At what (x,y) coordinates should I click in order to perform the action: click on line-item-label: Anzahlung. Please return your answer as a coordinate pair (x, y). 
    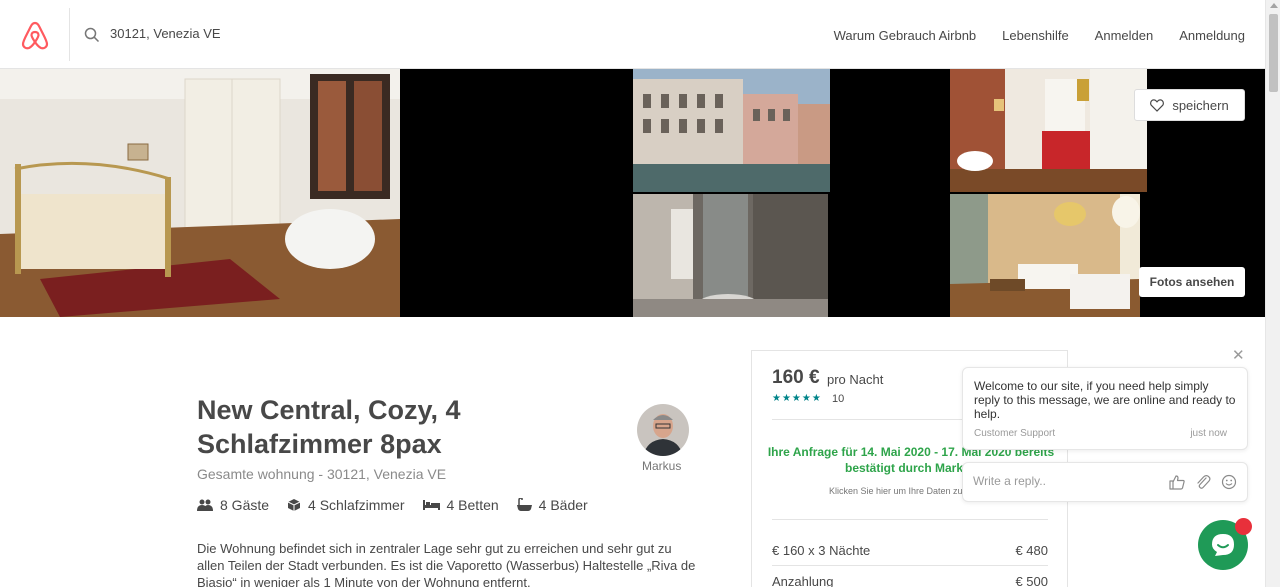
    Looking at the image, I should click on (803, 580).